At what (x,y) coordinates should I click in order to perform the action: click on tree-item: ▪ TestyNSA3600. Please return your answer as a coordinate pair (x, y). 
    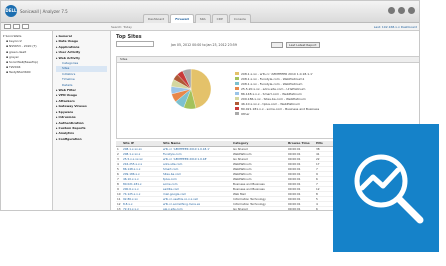
    Looking at the image, I should click on (26, 72).